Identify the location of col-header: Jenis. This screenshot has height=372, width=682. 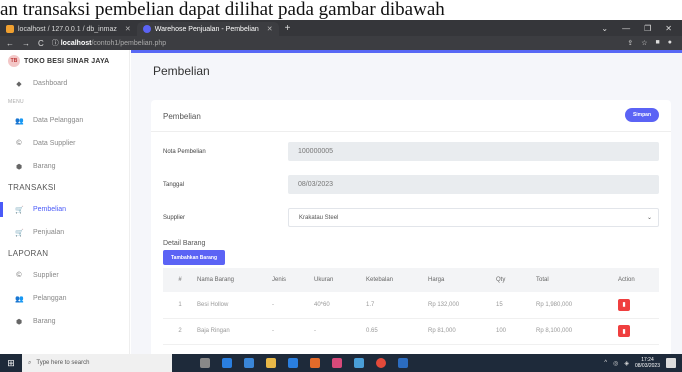
(289, 280).